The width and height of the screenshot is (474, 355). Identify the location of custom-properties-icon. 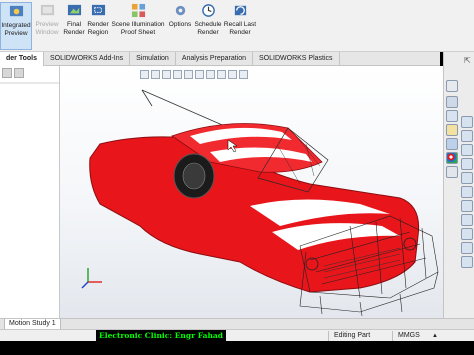
(452, 172).